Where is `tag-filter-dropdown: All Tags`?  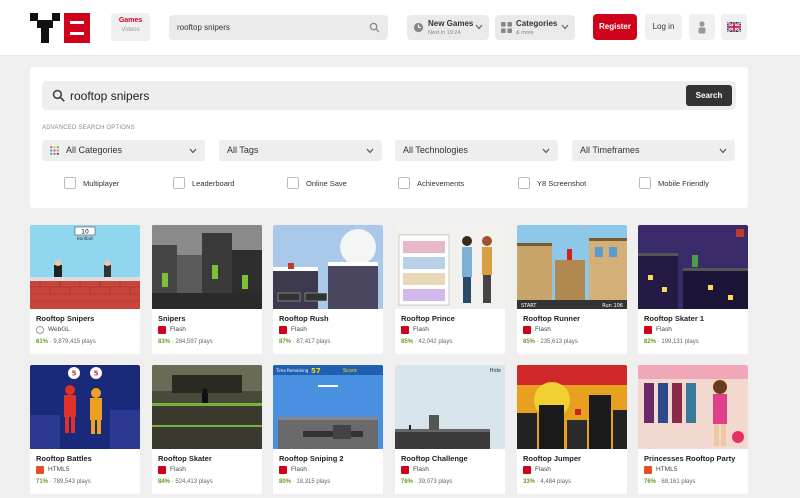 tag-filter-dropdown: All Tags is located at coordinates (300, 150).